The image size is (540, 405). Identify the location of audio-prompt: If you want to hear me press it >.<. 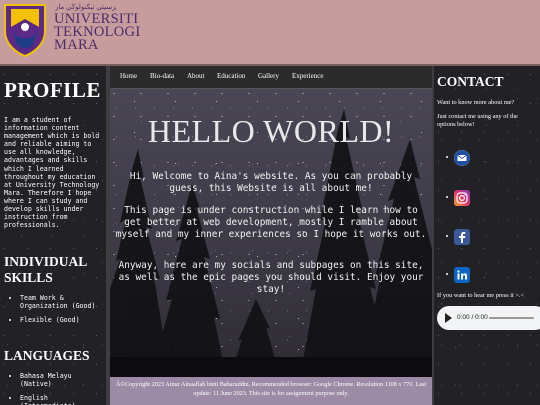
(481, 295).